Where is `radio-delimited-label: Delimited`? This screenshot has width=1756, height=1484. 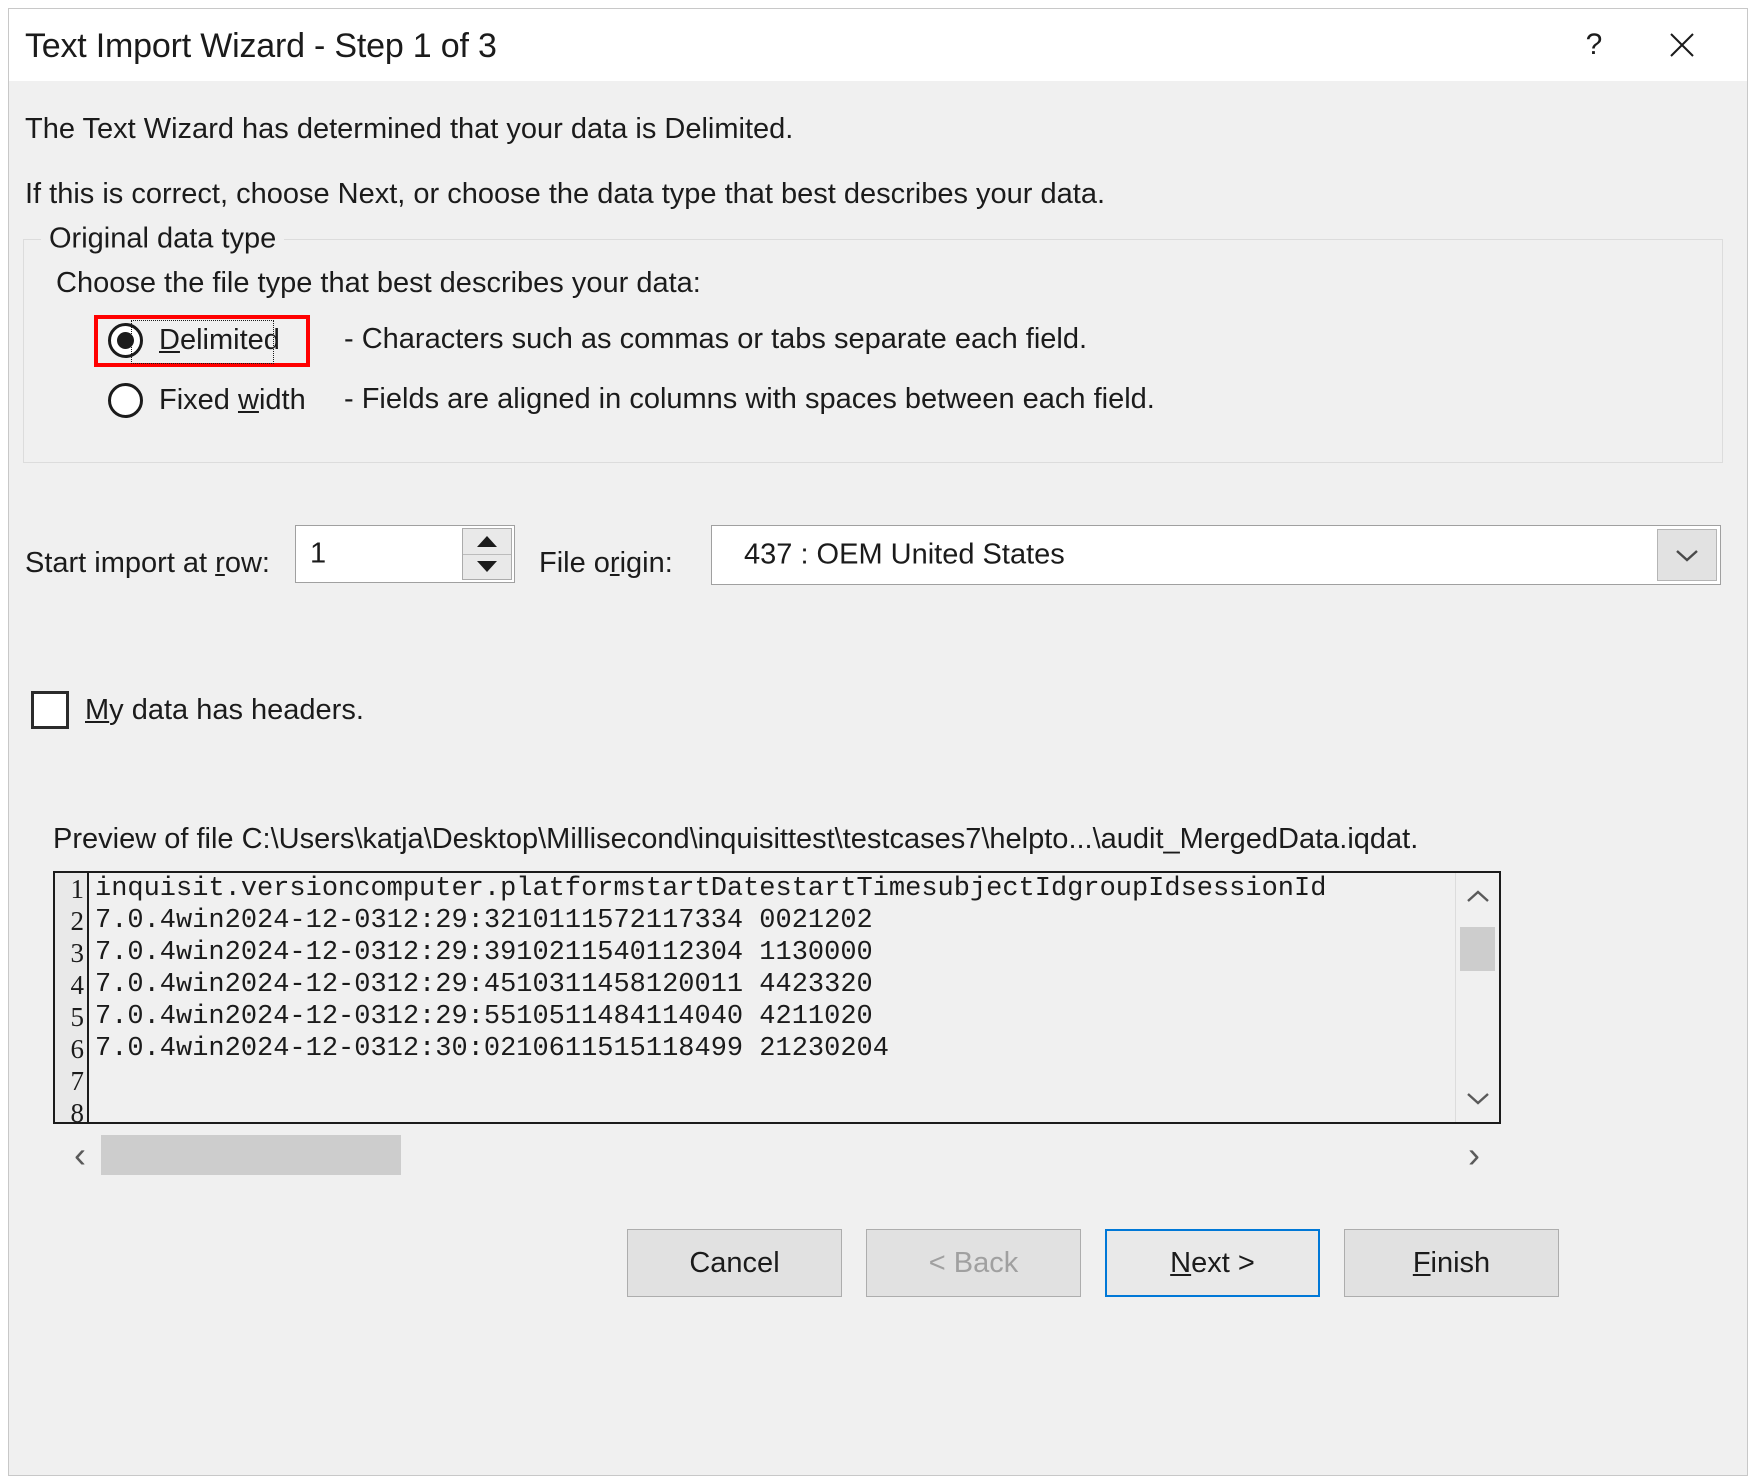
radio-delimited-label: Delimited is located at coordinates (219, 340).